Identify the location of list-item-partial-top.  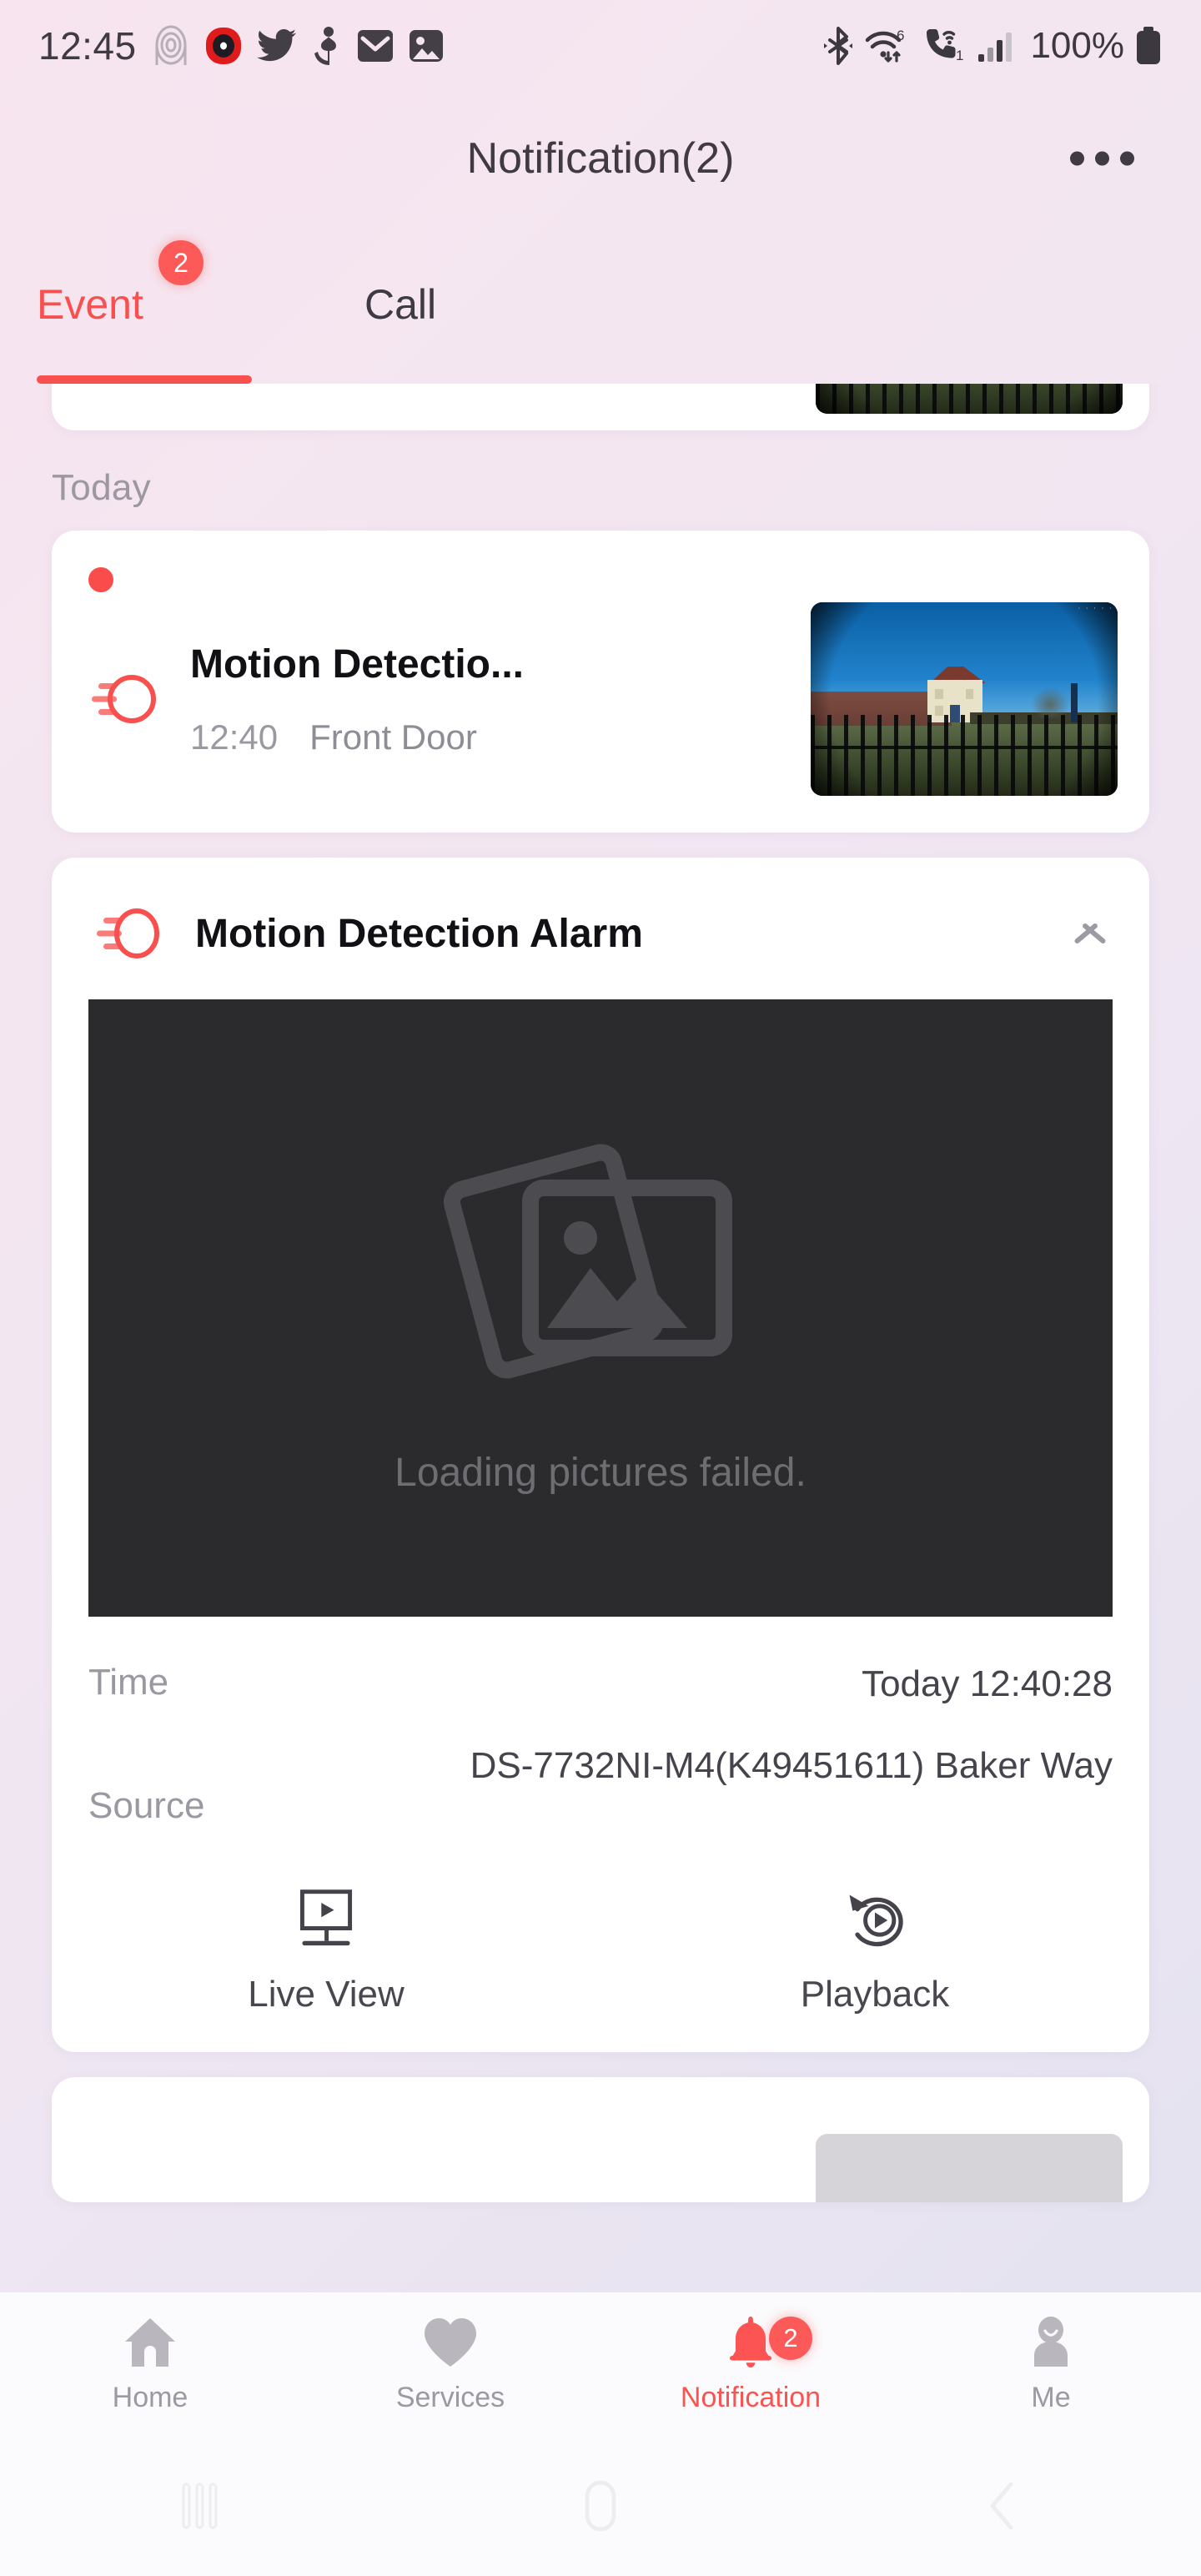
(601, 407).